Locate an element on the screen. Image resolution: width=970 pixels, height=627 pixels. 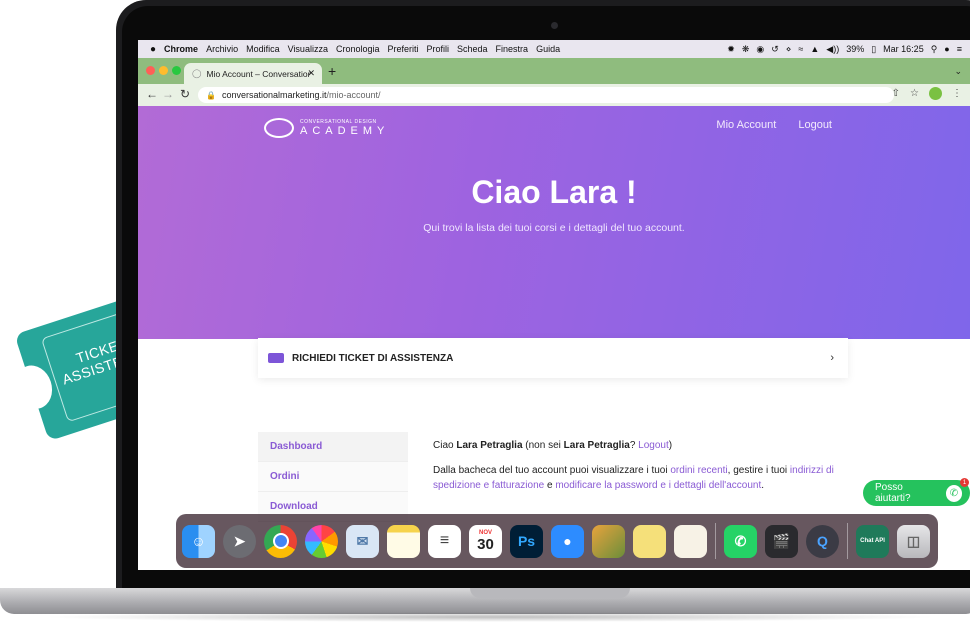
reload-icon: ↻ is located at coordinates (185, 94).